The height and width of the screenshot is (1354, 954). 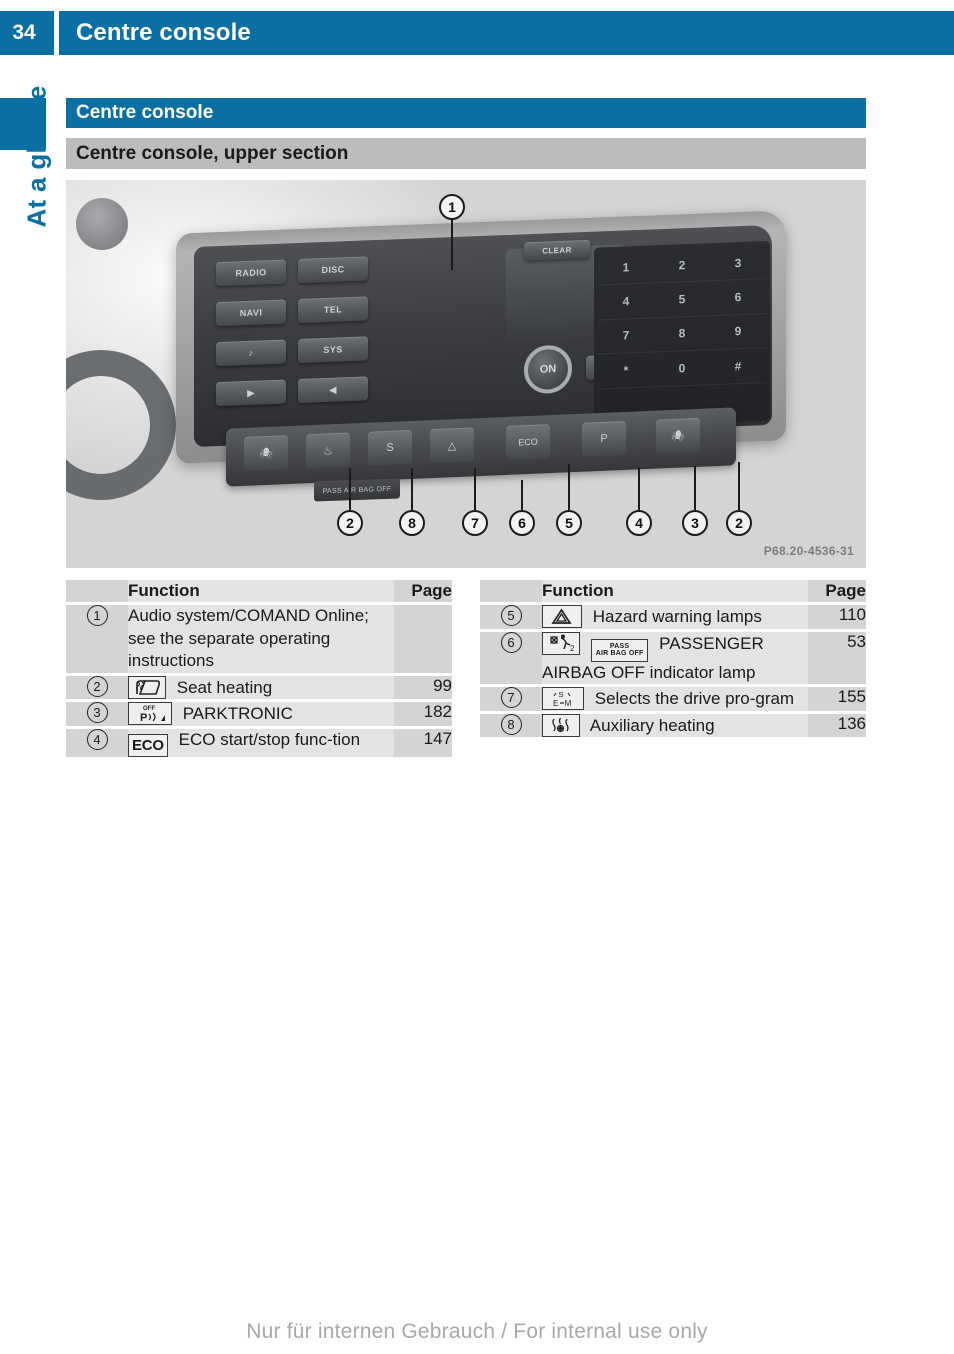 What do you see at coordinates (563, 699) in the screenshot?
I see `drive-program-icon: S E M` at bounding box center [563, 699].